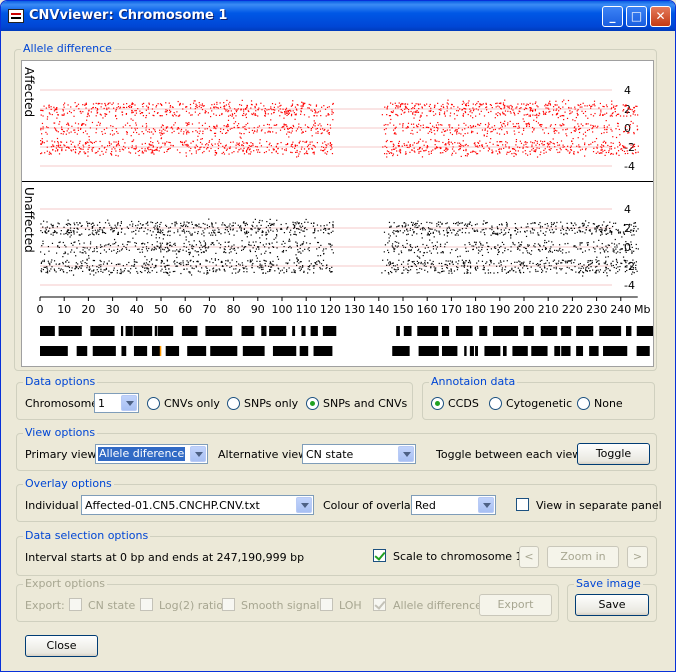 This screenshot has width=676, height=672. What do you see at coordinates (522, 504) in the screenshot?
I see `separate-panel-checkbox` at bounding box center [522, 504].